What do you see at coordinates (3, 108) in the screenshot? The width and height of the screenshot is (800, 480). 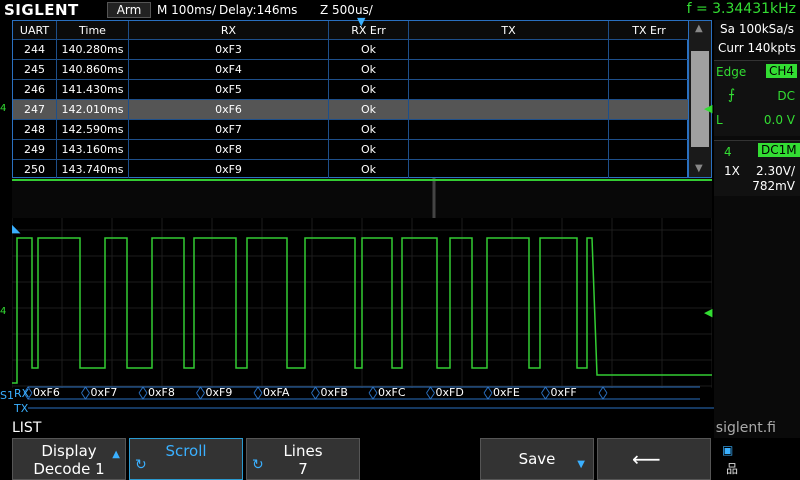 I see `channel-4-marker-top: 4` at bounding box center [3, 108].